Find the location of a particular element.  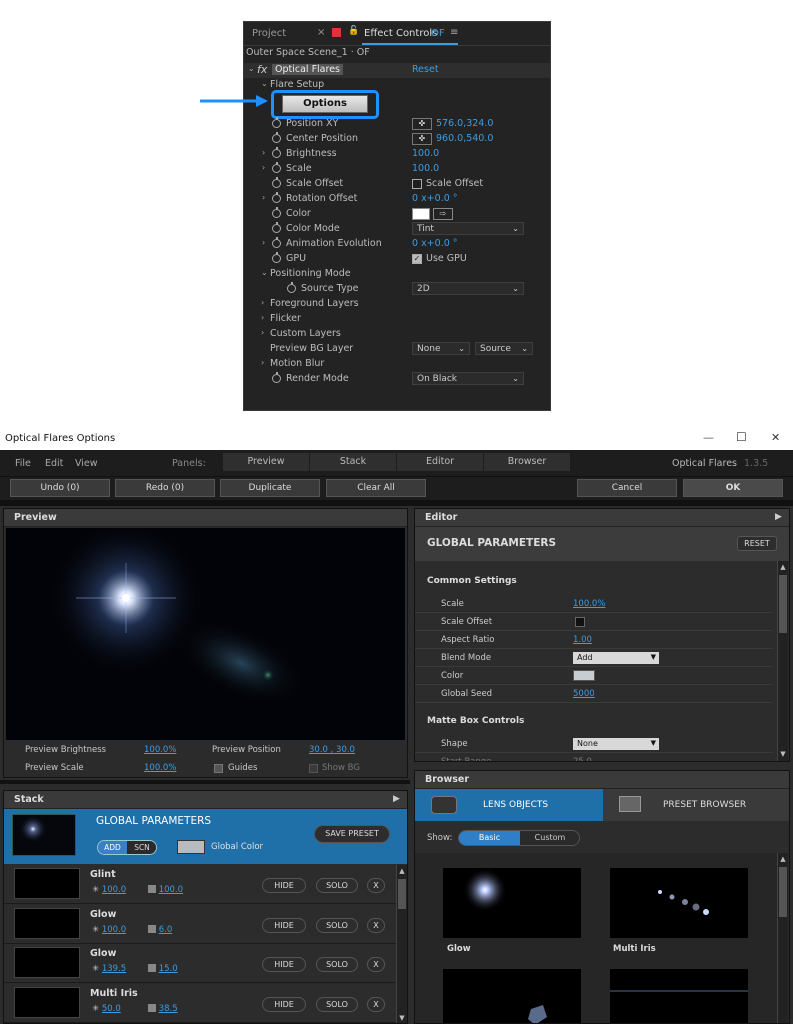

tab-lens-objects: LENS OBJECTS is located at coordinates (509, 805).